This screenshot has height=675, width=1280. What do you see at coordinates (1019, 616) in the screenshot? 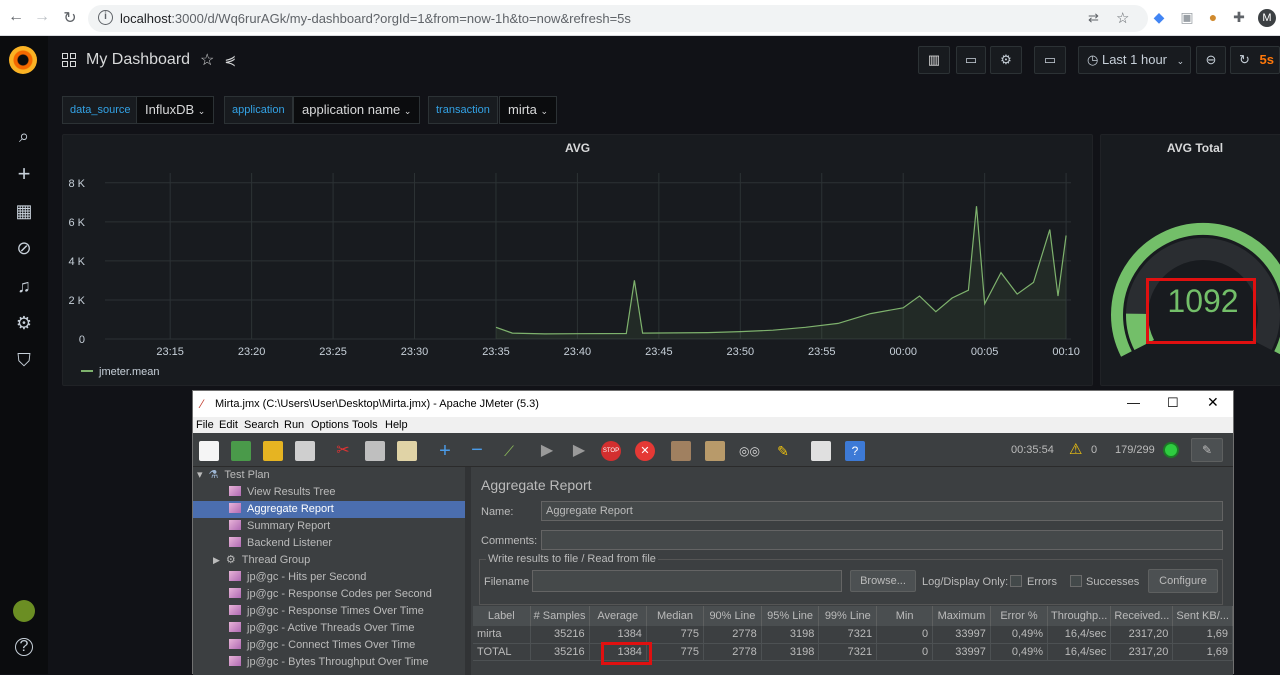
I see `column-header: Error %` at bounding box center [1019, 616].